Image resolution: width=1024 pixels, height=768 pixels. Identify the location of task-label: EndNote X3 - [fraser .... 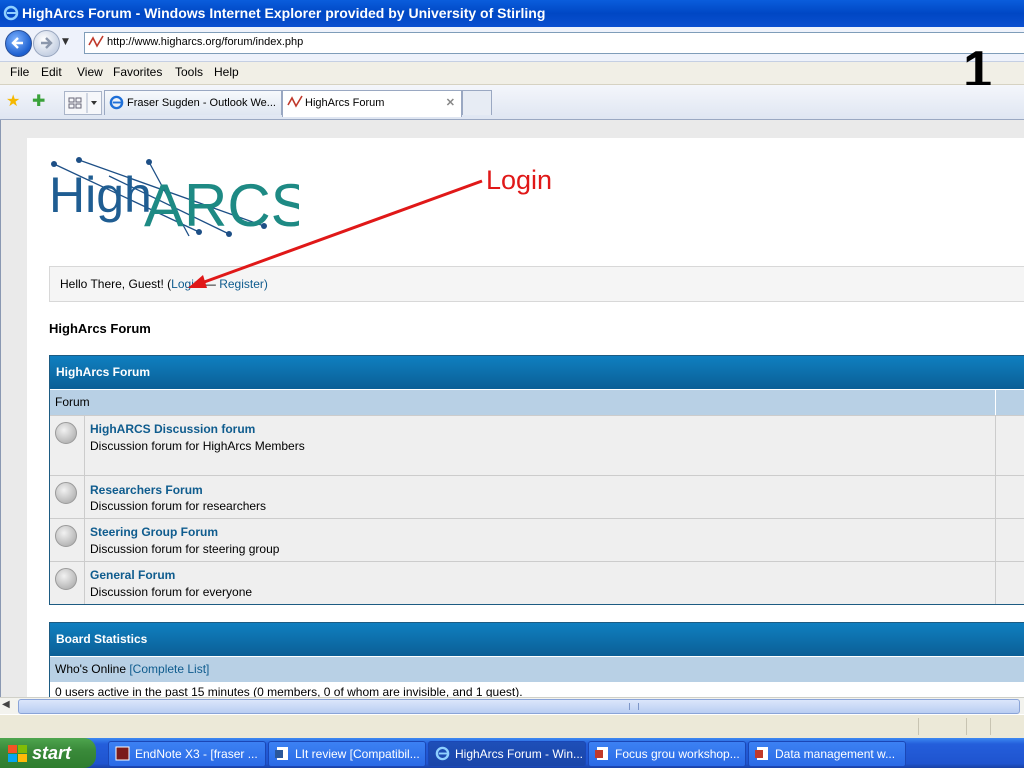
(196, 754).